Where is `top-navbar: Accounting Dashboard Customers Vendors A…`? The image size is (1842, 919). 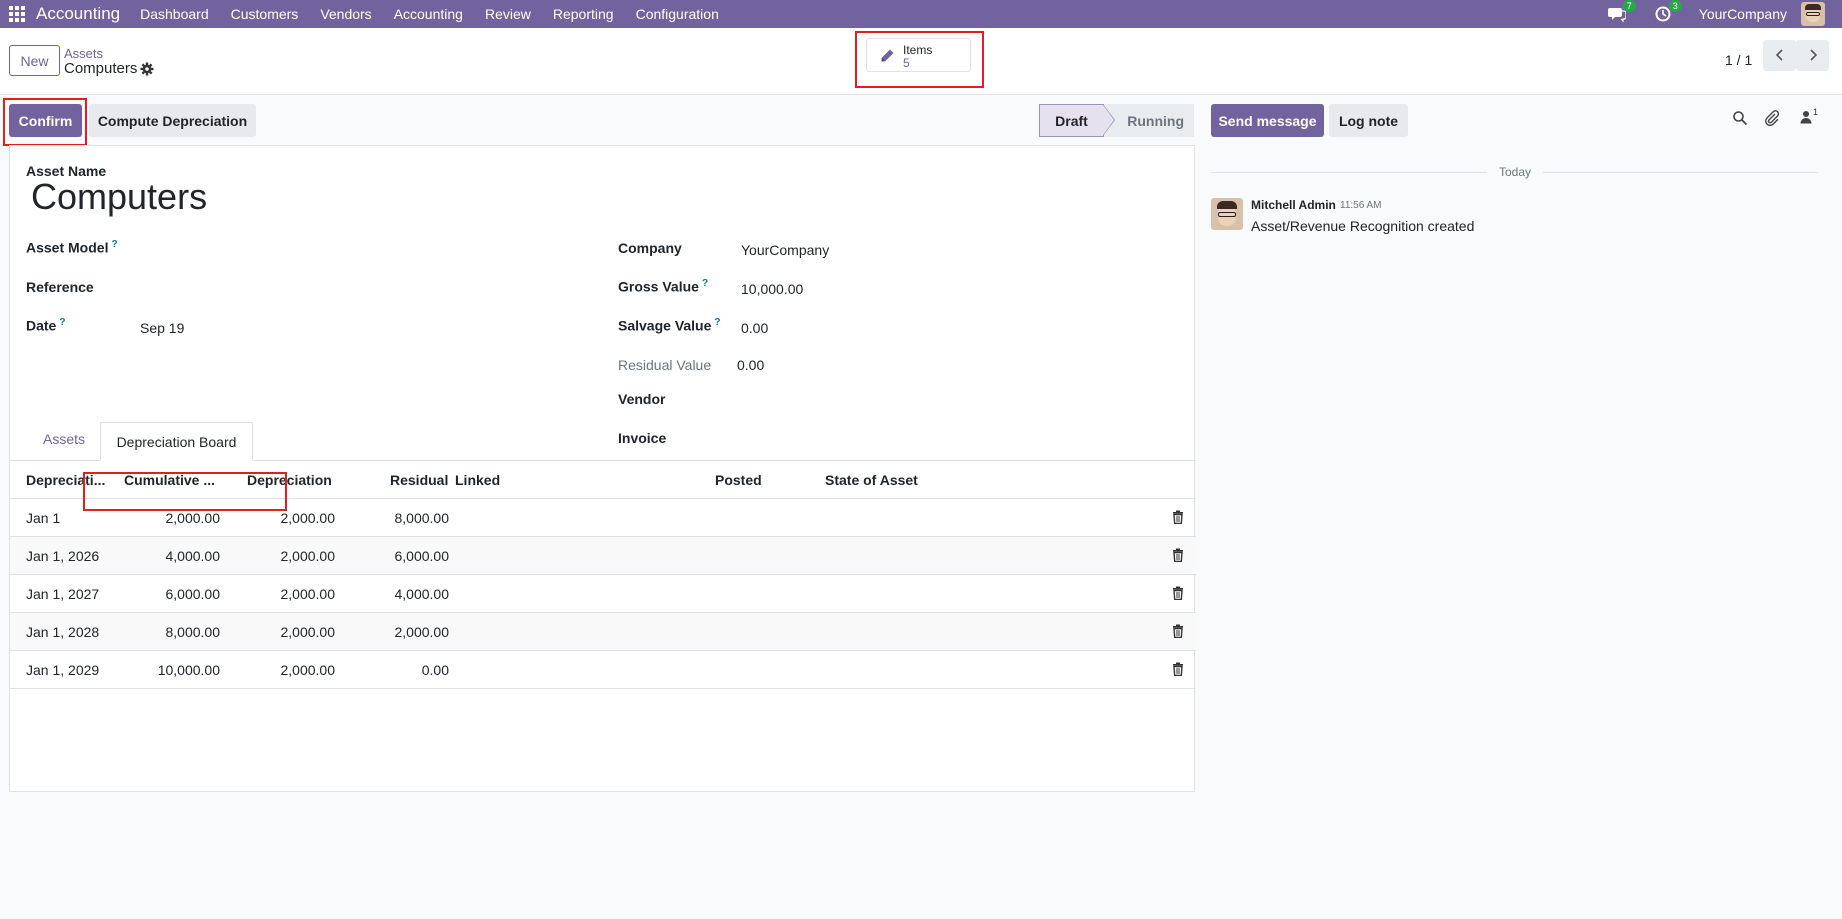 top-navbar: Accounting Dashboard Customers Vendors A… is located at coordinates (921, 14).